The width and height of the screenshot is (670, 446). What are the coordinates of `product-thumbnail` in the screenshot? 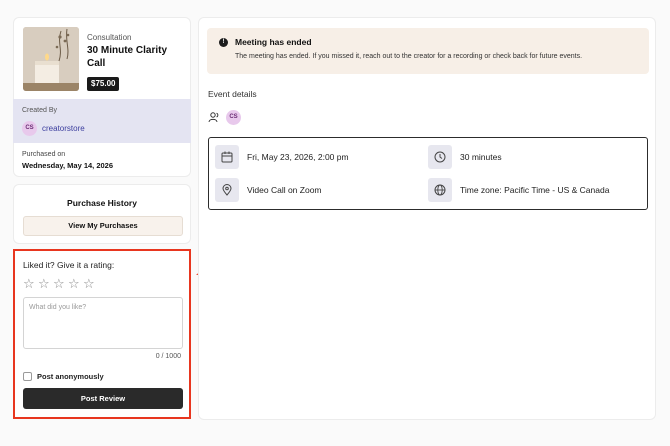 It's located at (51, 59).